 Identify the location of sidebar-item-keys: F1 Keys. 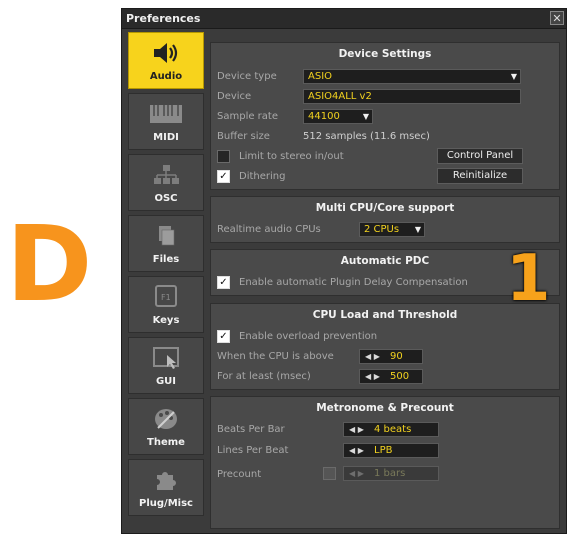
(166, 304).